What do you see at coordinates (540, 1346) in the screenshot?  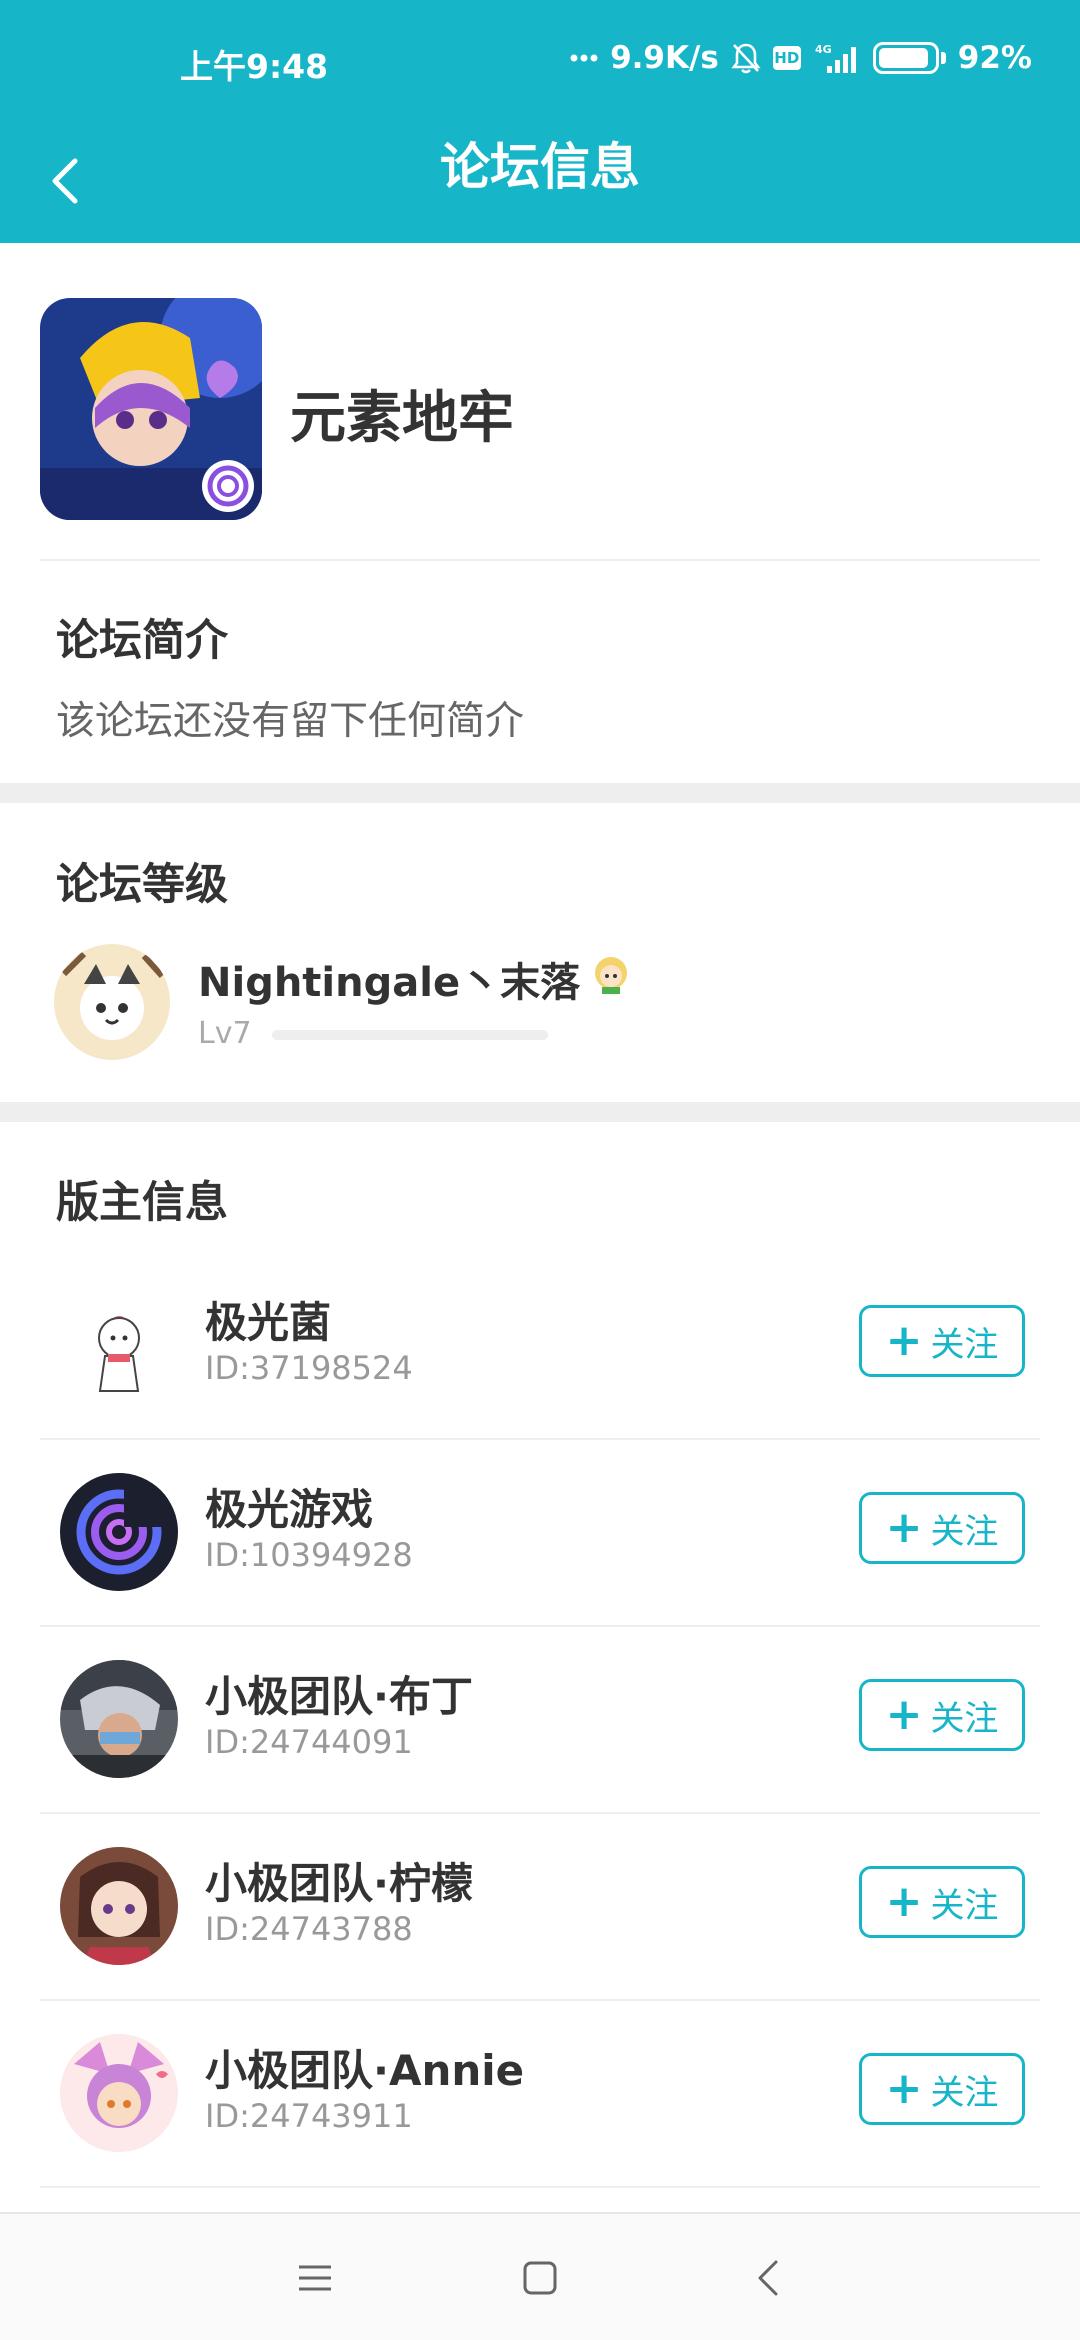 I see `list-item: 极光菌 ID:37198524 + 关注` at bounding box center [540, 1346].